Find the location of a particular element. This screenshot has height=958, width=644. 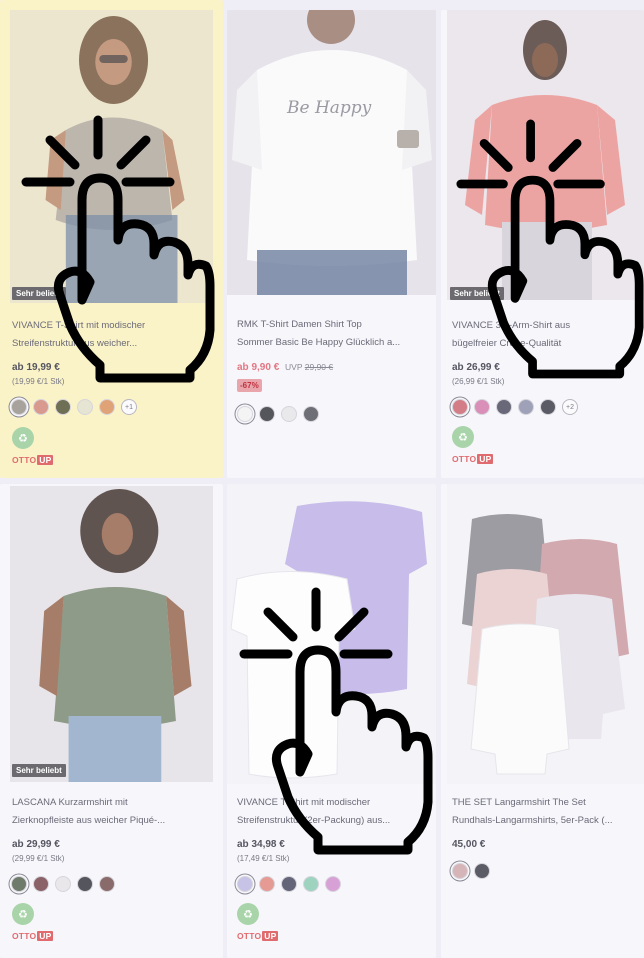

unit-price: (26,99 €/1 Stk) is located at coordinates (478, 381).